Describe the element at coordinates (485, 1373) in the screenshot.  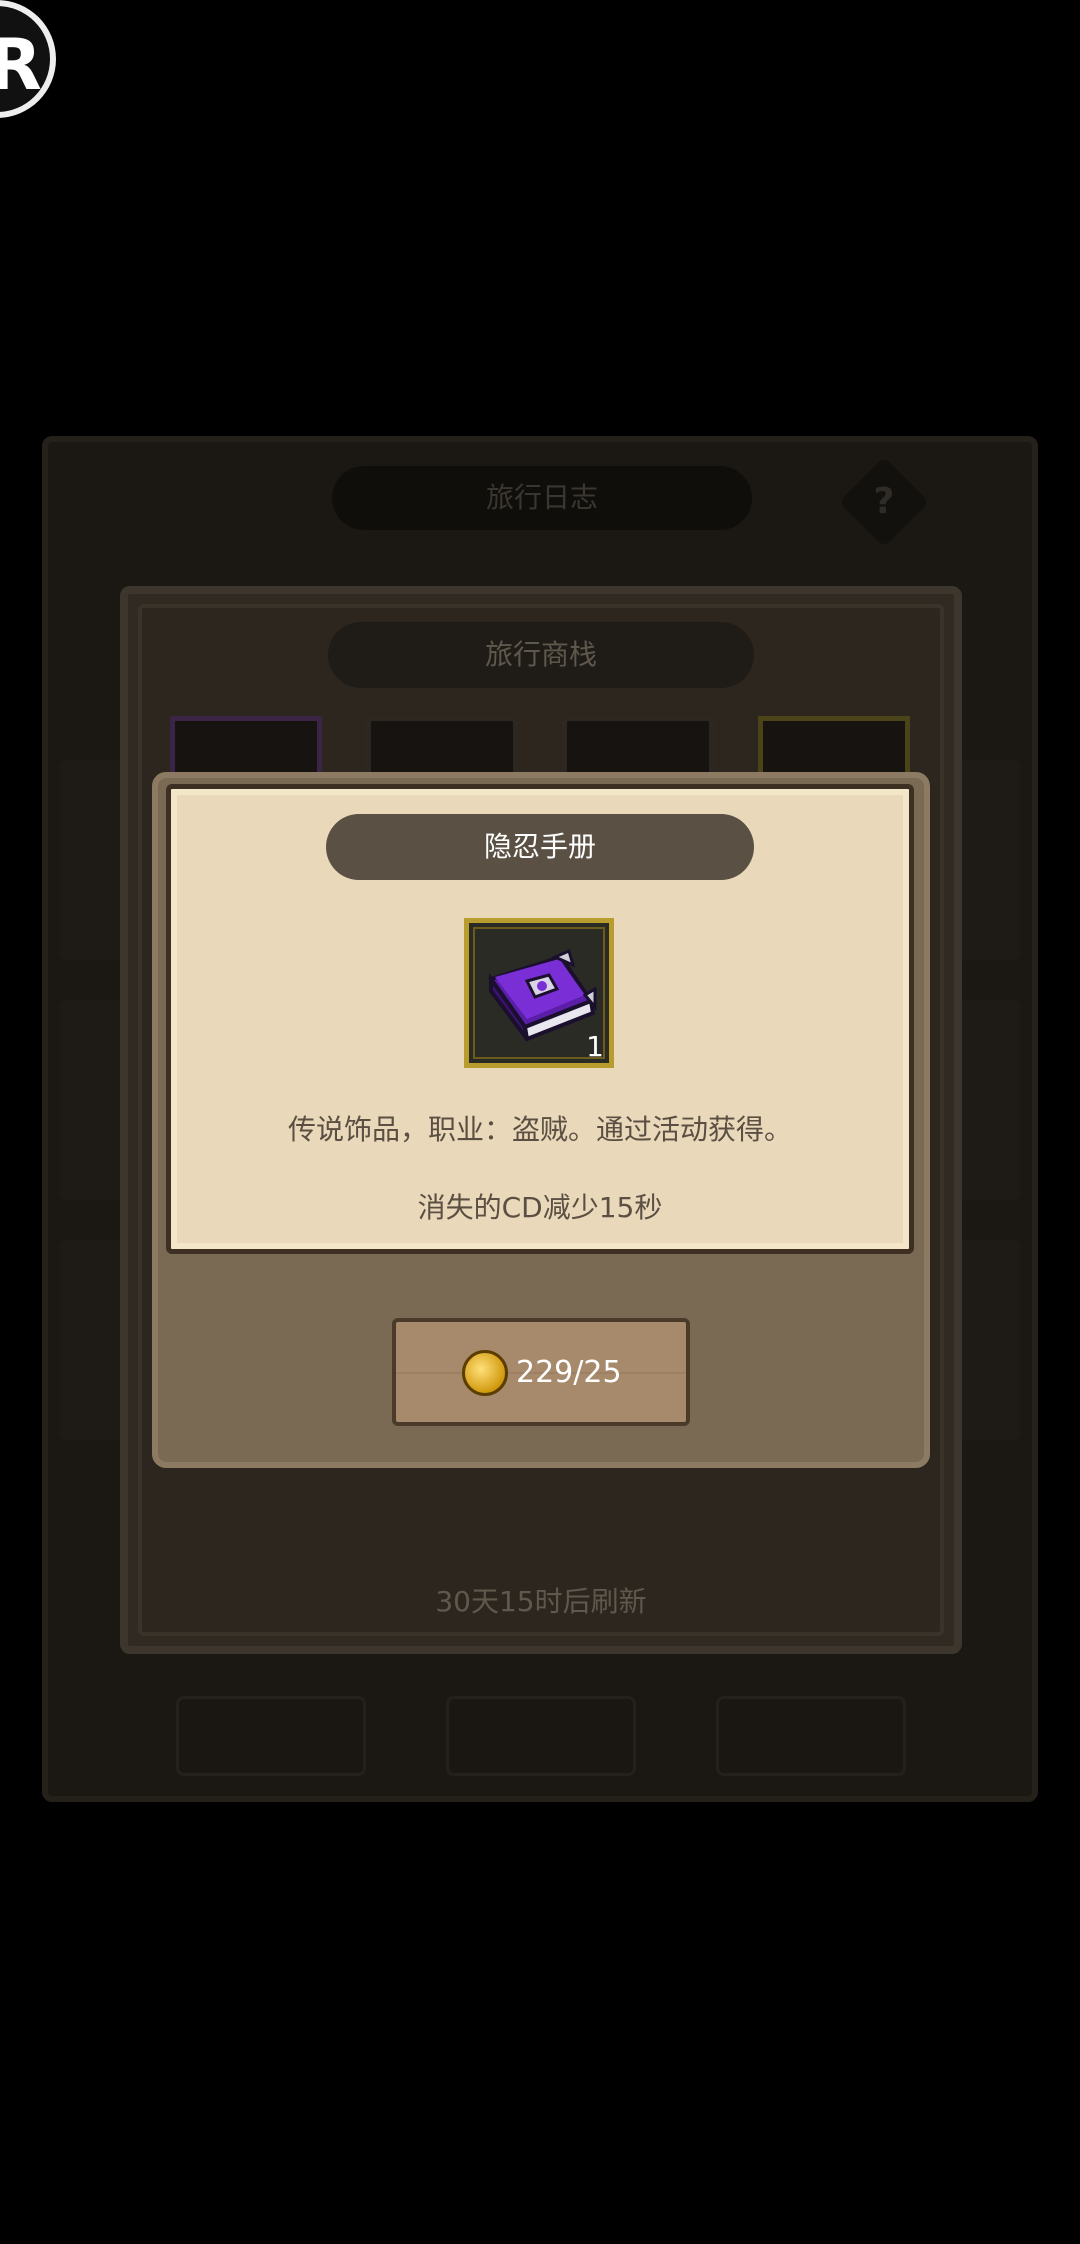
I see `gold-coin-icon` at that location.